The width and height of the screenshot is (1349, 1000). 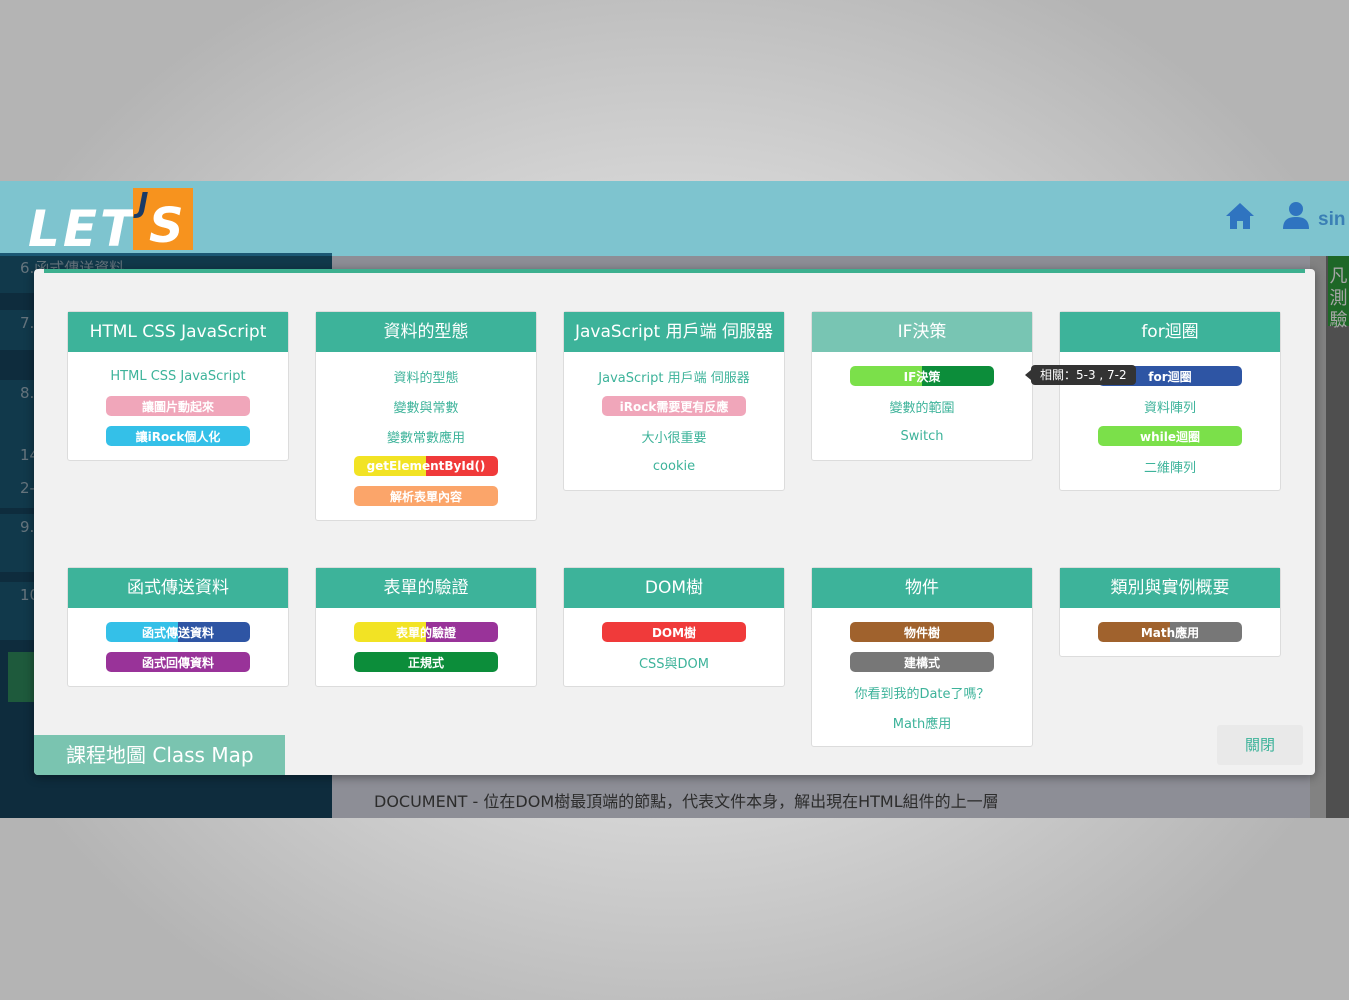 I want to click on card-body: 物件樹建構式你看到我的Date了嗎？ Math應用, so click(x=922, y=677).